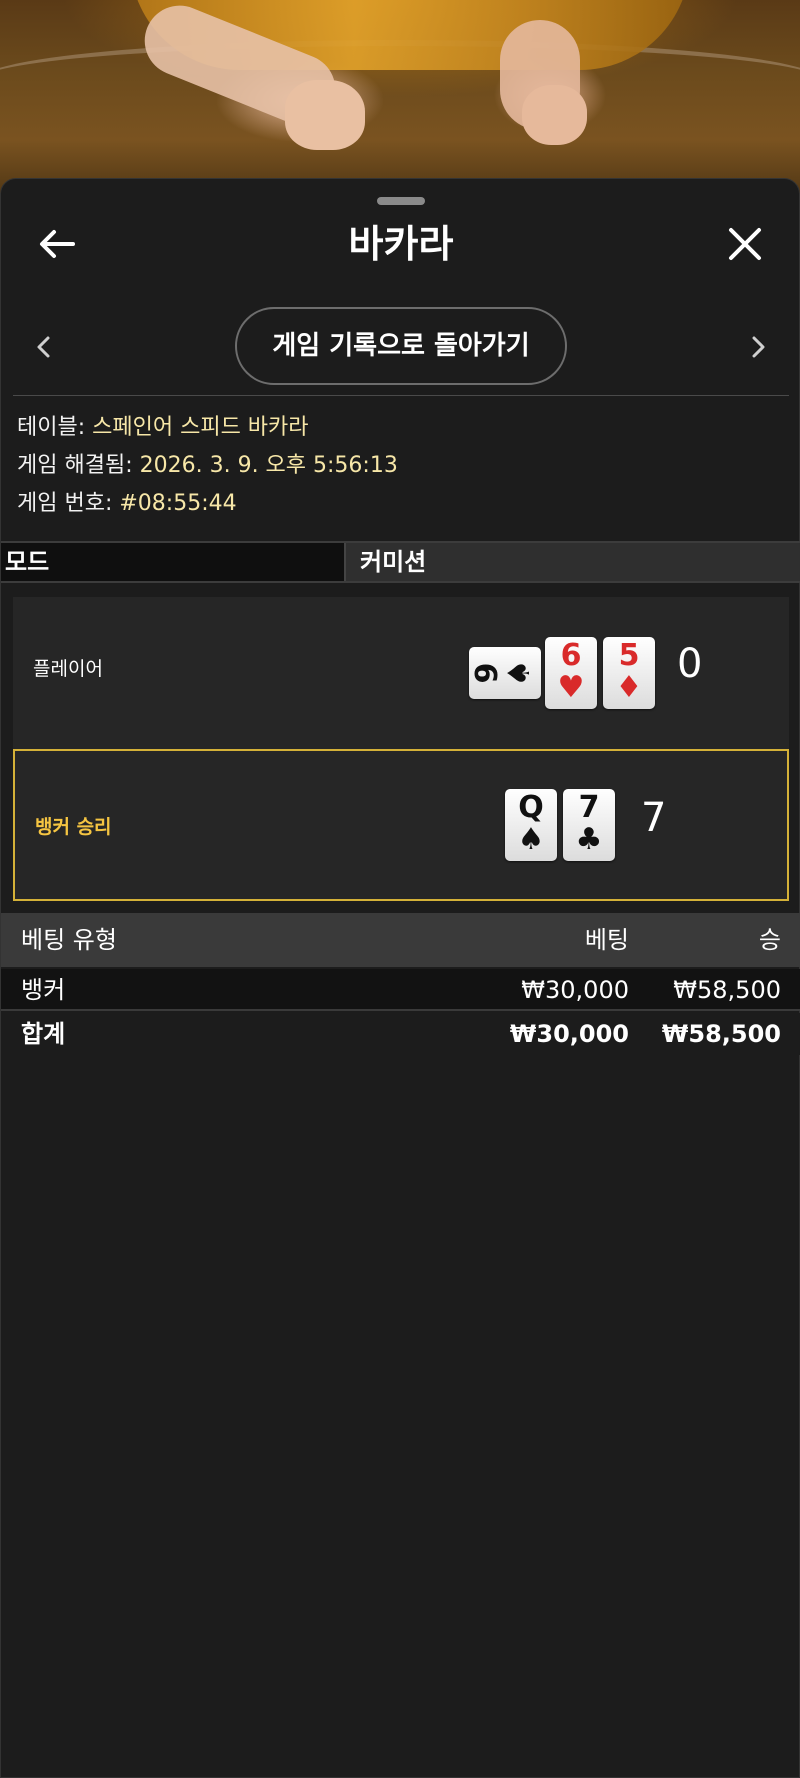 Image resolution: width=800 pixels, height=1778 pixels. Describe the element at coordinates (51, 427) in the screenshot. I see `table-label: 테이블:` at that location.